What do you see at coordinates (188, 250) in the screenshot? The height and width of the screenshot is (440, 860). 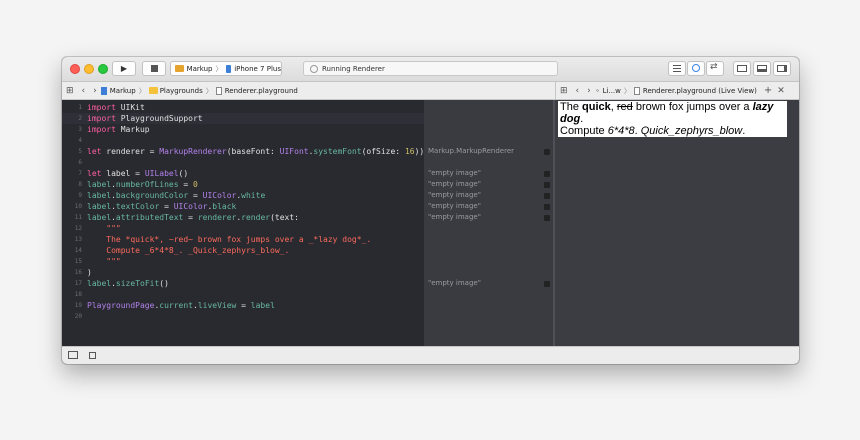 I see `code-text: Compute _6*4*8_. _Quick_zephyrs_blow_.` at bounding box center [188, 250].